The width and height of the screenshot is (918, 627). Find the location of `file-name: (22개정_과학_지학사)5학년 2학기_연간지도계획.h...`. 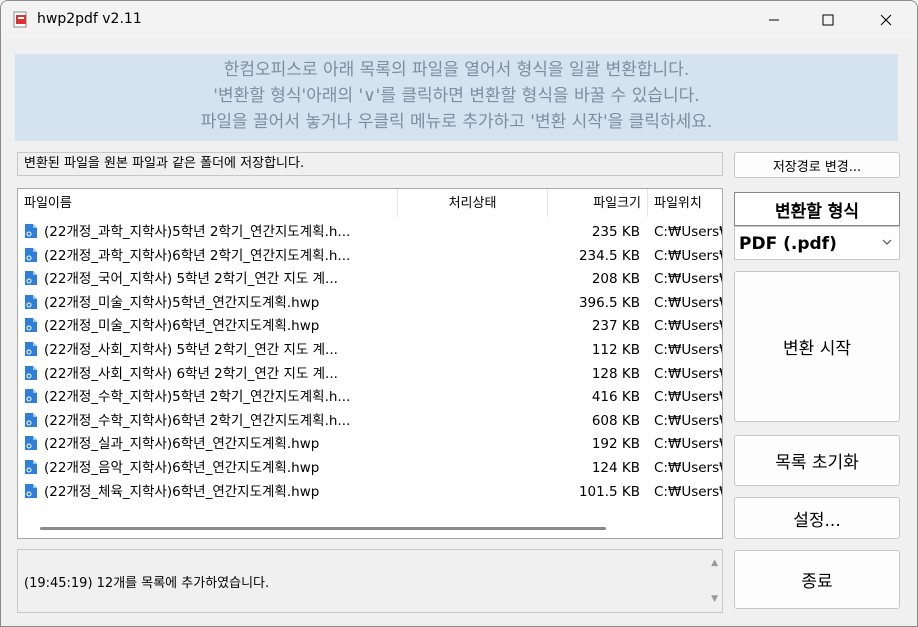

file-name: (22개정_과학_지학사)5학년 2학기_연간지도계획.h... is located at coordinates (197, 232).